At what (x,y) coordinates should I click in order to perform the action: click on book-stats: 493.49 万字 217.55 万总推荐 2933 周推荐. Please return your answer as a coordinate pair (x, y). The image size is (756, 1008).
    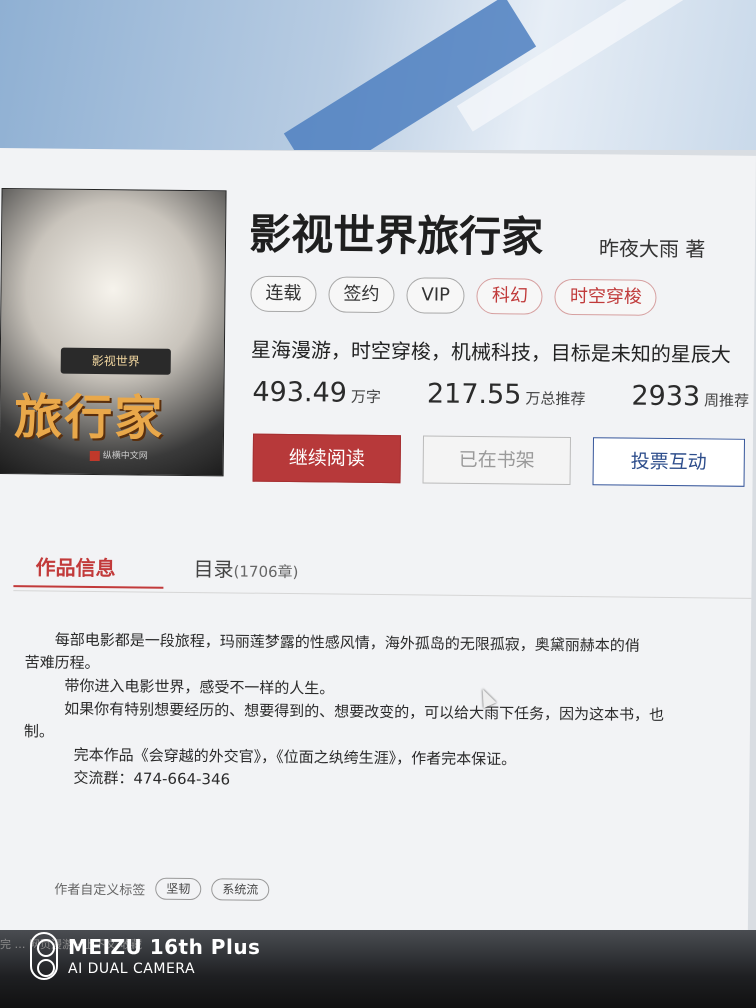
    Looking at the image, I should click on (500, 395).